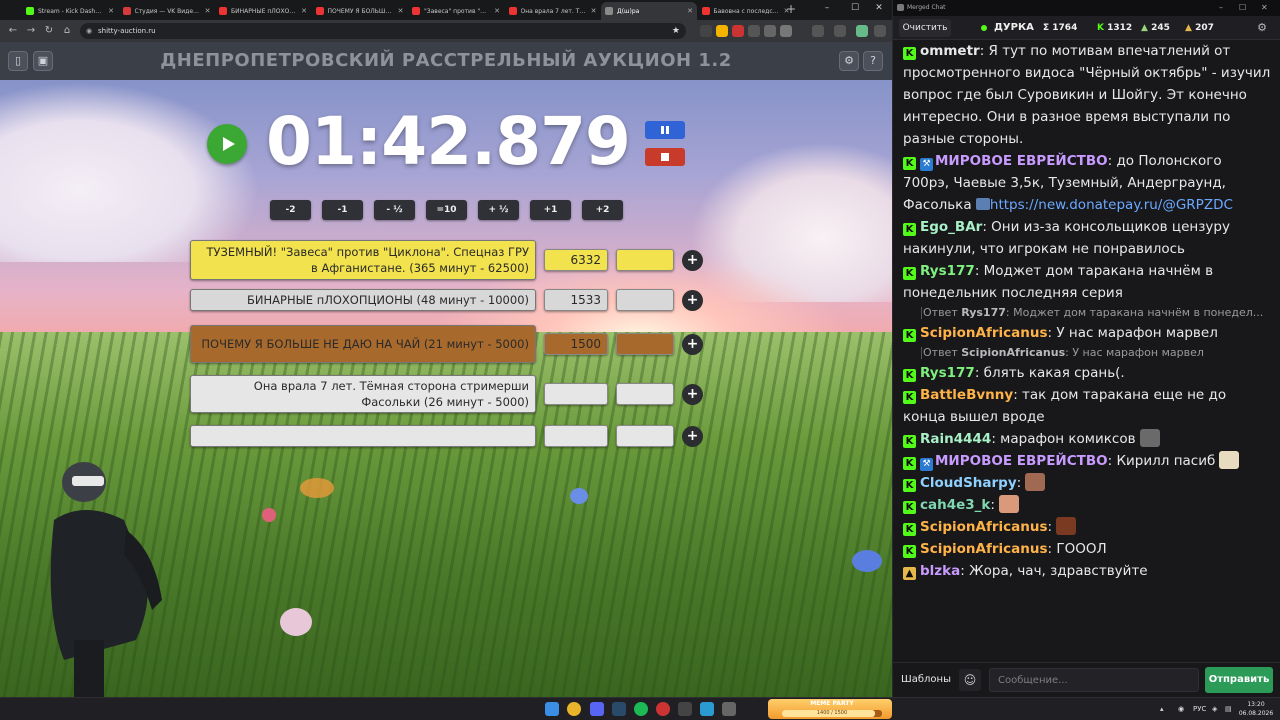 The image size is (1280, 720). Describe the element at coordinates (290, 210) in the screenshot. I see `time-step-button: -2` at that location.